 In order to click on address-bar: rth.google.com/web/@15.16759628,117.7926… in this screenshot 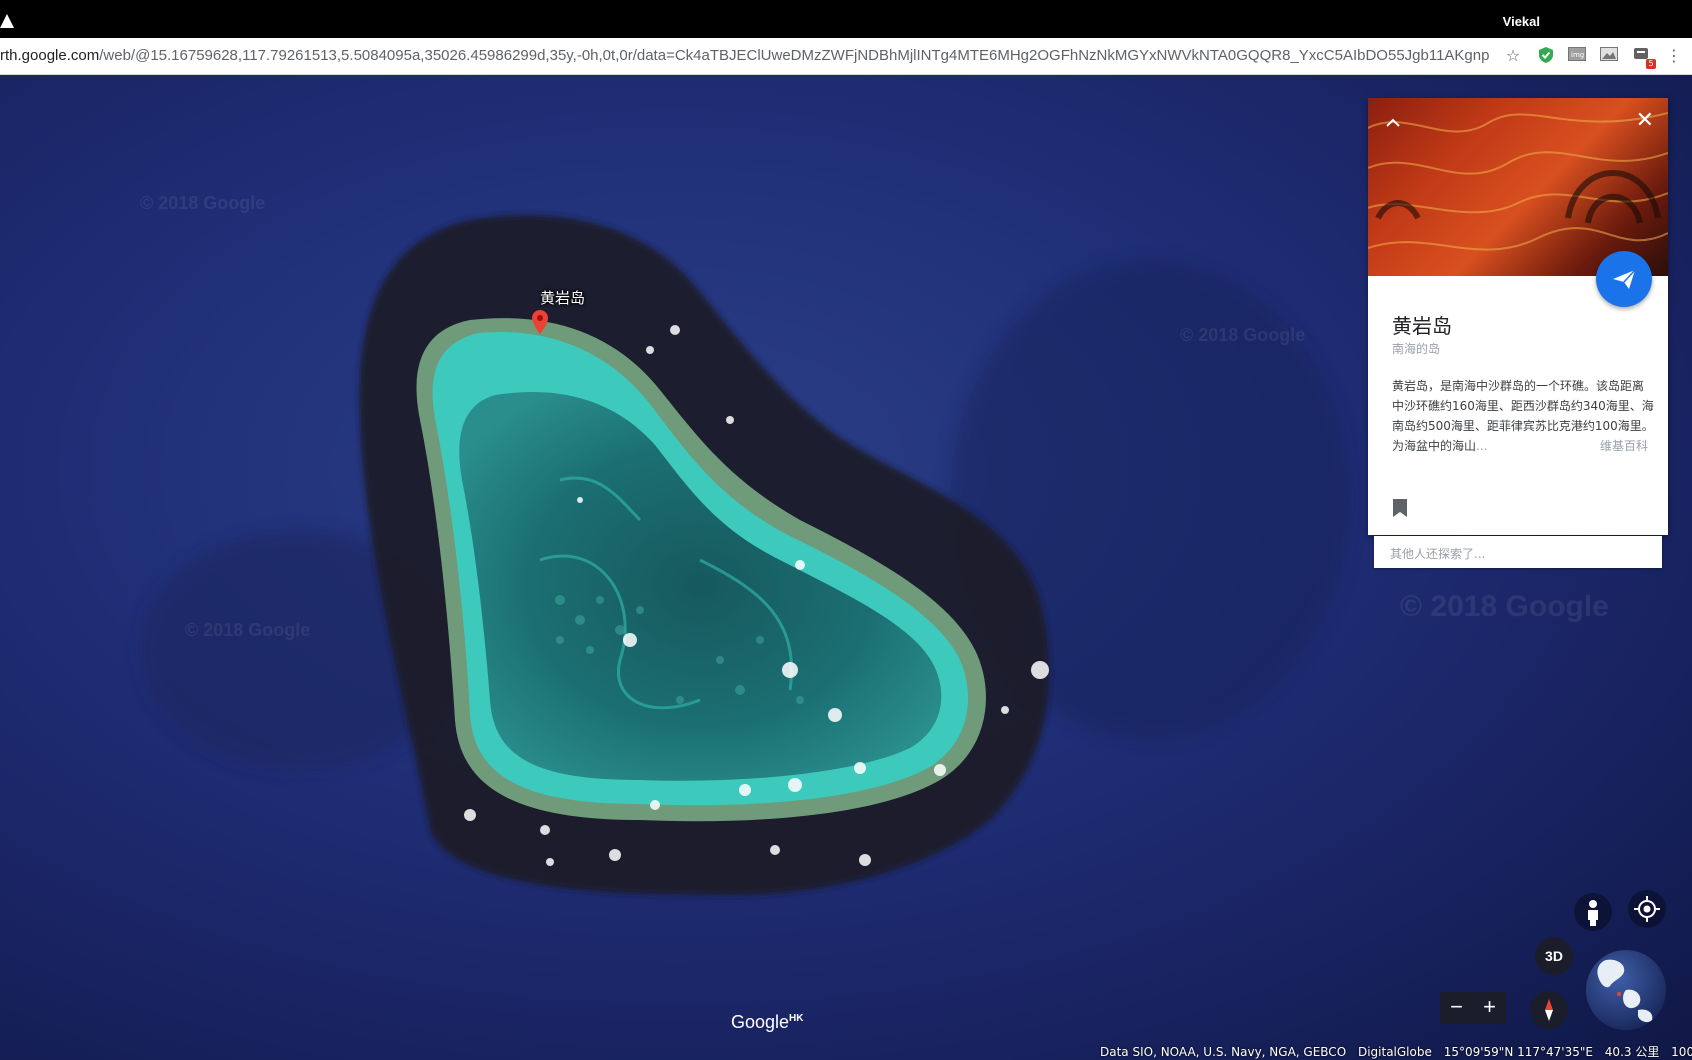, I will do `click(846, 56)`.